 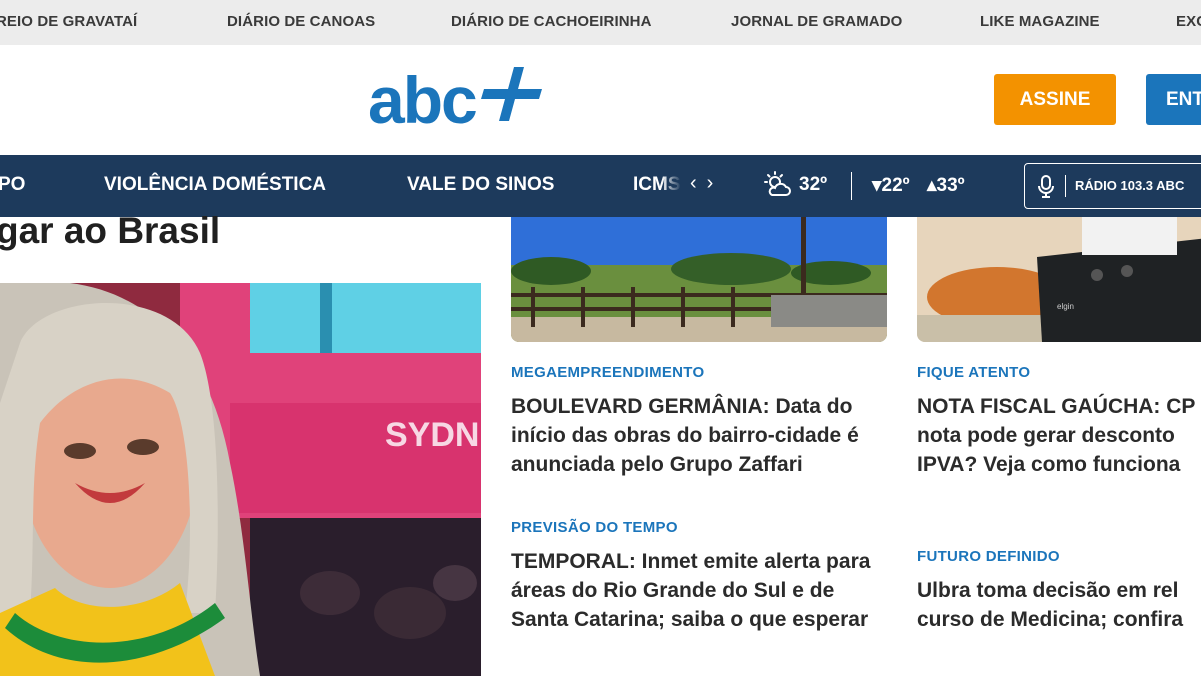 What do you see at coordinates (777, 183) in the screenshot?
I see `partly-cloudy-sun-icon` at bounding box center [777, 183].